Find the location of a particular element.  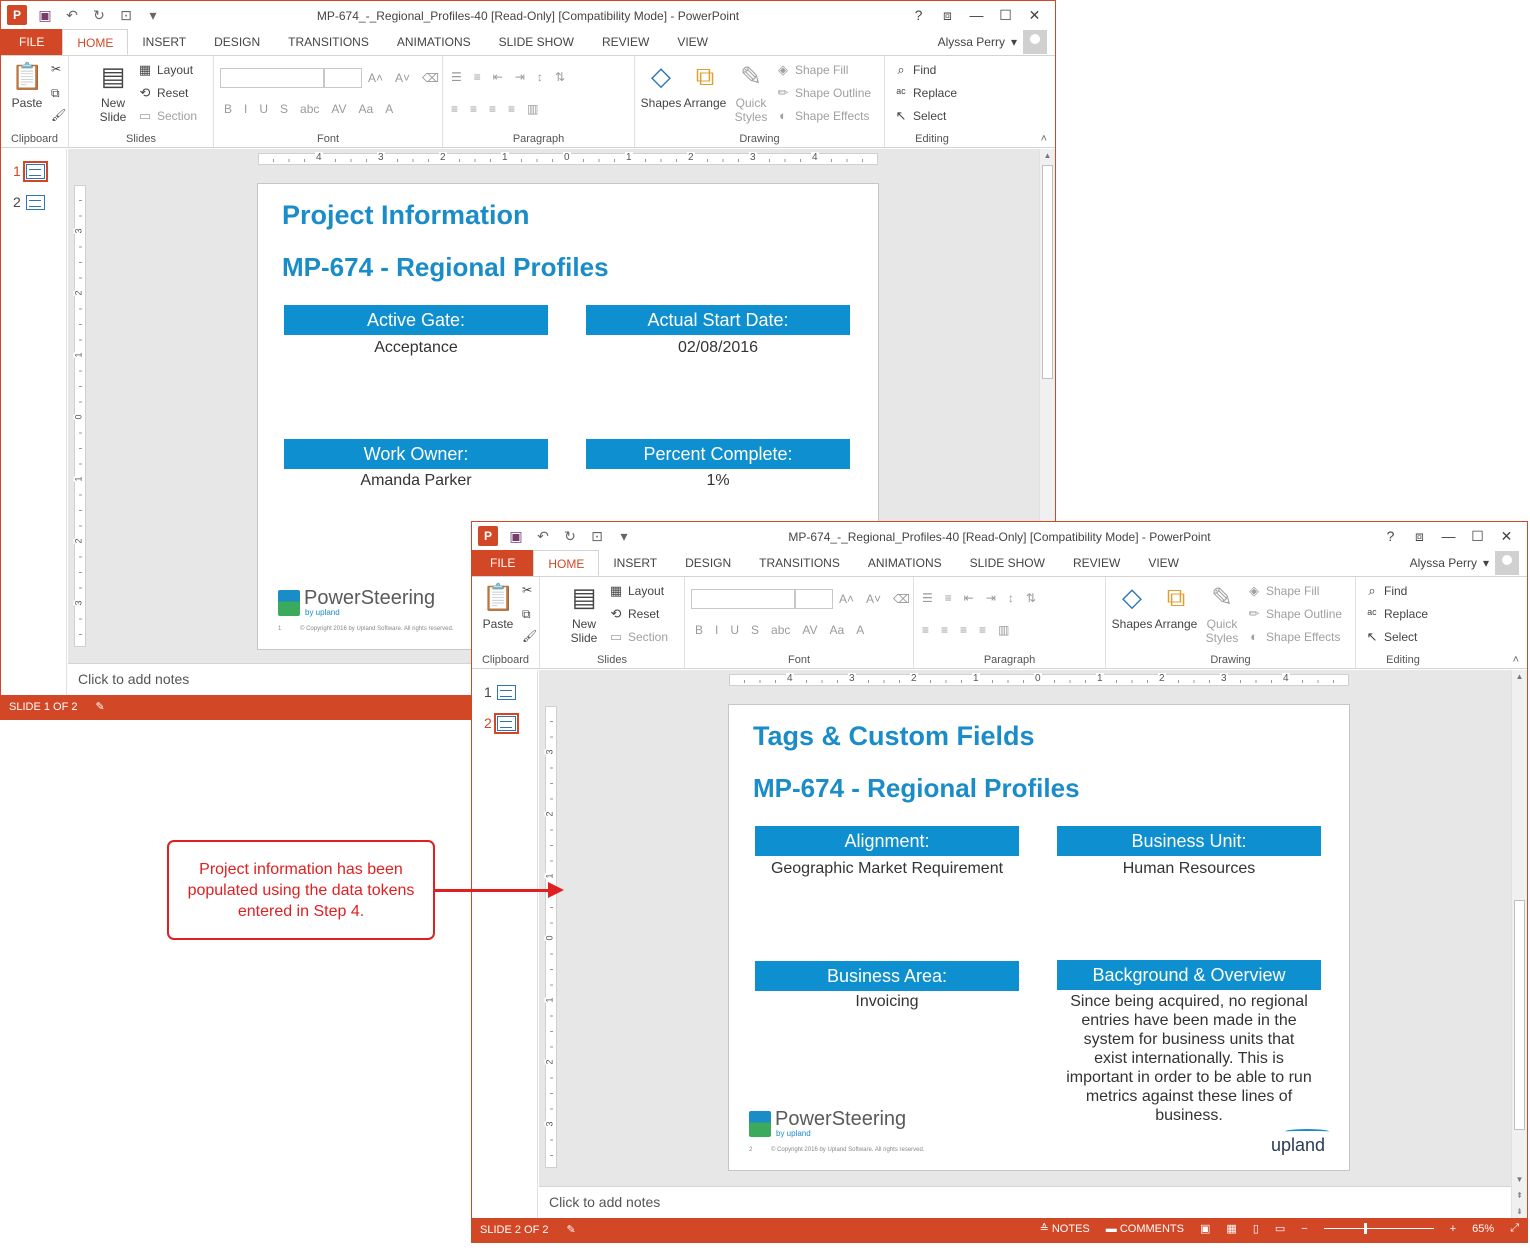

cut-icon: ✂ is located at coordinates (56, 69).